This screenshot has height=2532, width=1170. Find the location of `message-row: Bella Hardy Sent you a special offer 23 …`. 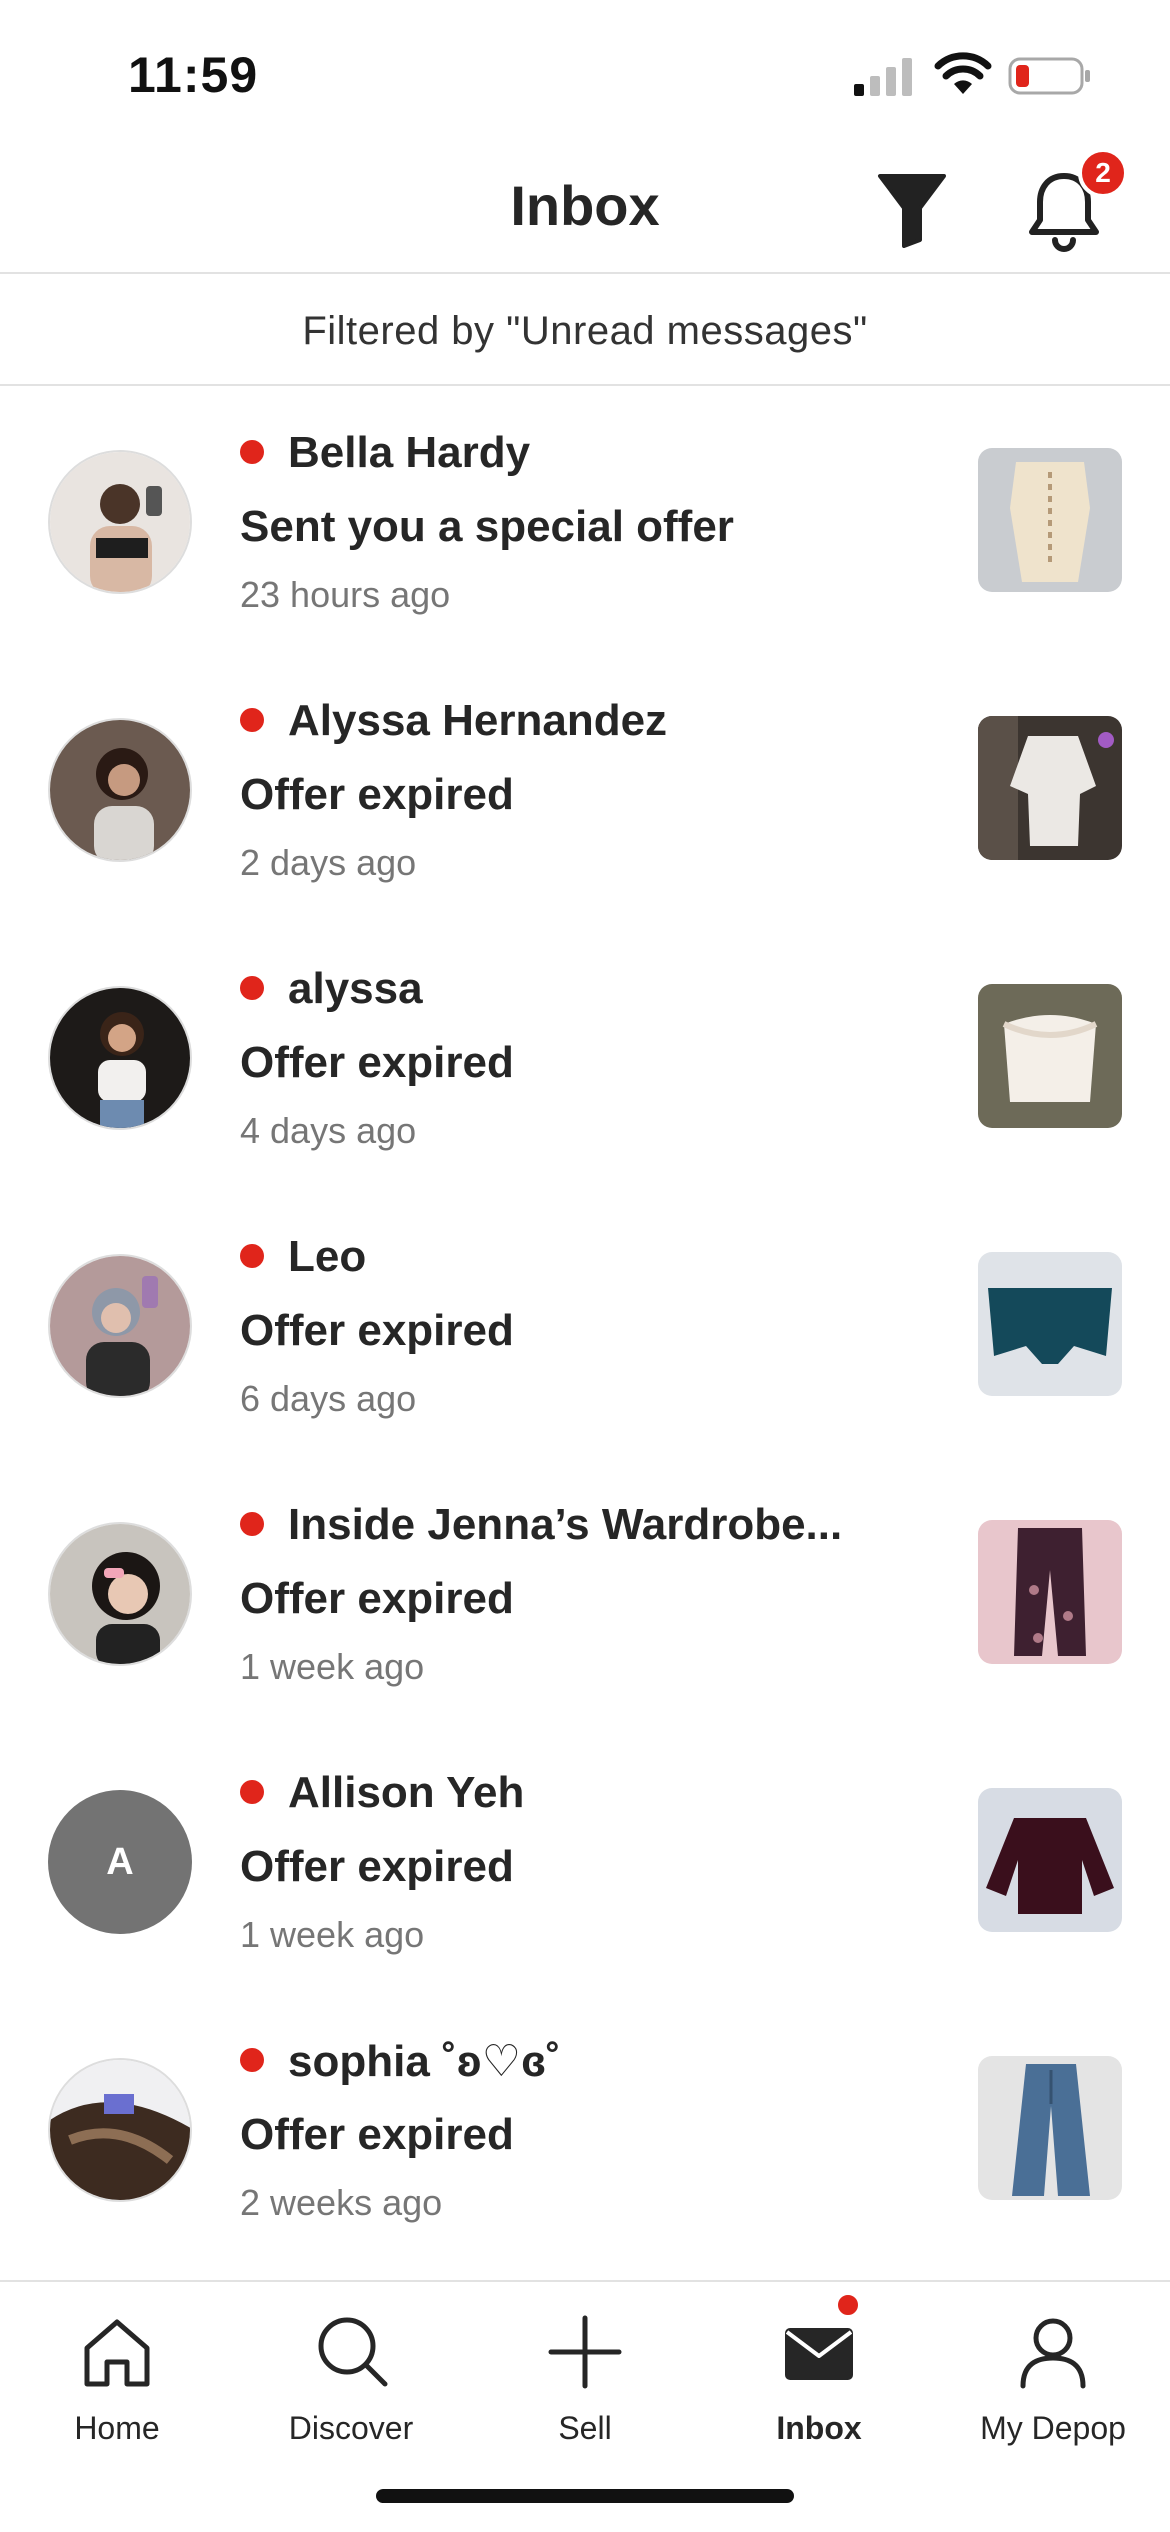

message-row: Bella Hardy Sent you a special offer 23 … is located at coordinates (585, 522).